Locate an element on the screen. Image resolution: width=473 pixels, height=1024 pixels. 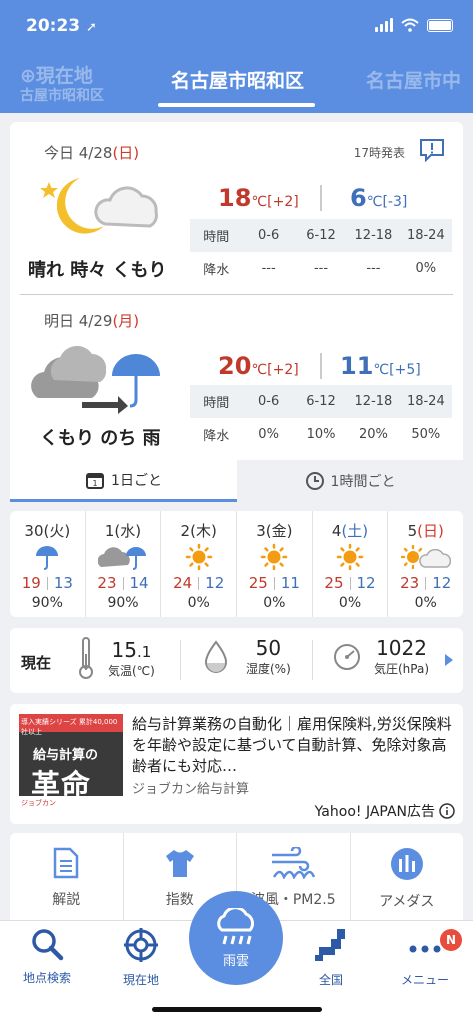
chevron-right-icon is located at coordinates (449, 660).